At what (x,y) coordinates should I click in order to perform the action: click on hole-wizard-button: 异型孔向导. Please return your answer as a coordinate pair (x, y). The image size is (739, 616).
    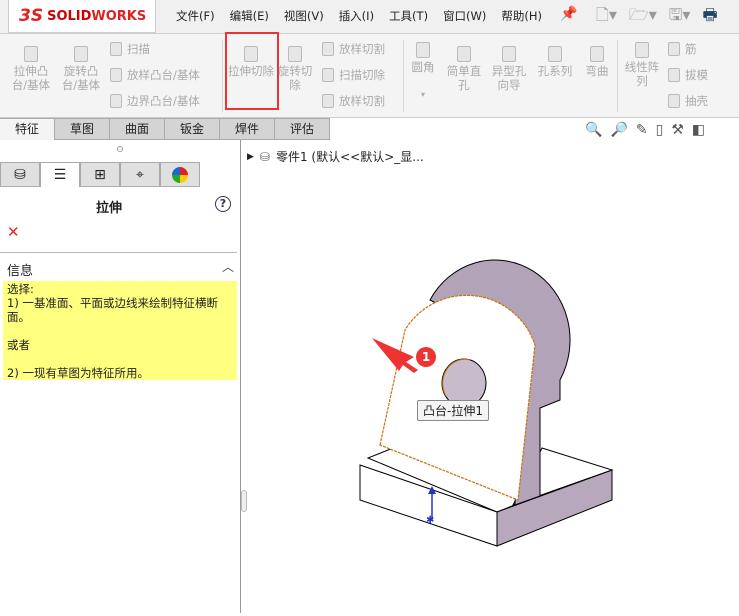
    Looking at the image, I should click on (509, 69).